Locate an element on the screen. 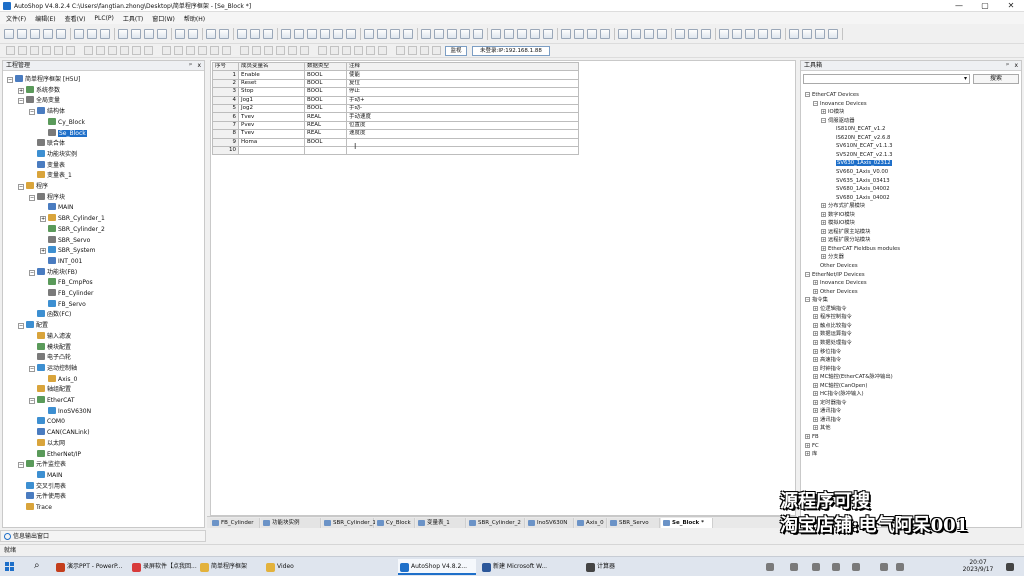  toolbox-item-inovance-devices: − Inovance Devices is located at coordinates (840, 104).